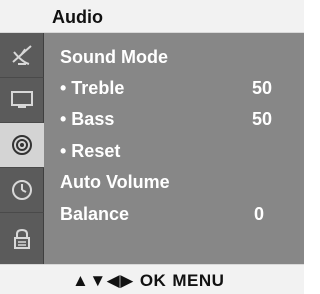 Image resolution: width=320 pixels, height=294 pixels. What do you see at coordinates (152, 16) in the screenshot?
I see `title-bar: Audio` at bounding box center [152, 16].